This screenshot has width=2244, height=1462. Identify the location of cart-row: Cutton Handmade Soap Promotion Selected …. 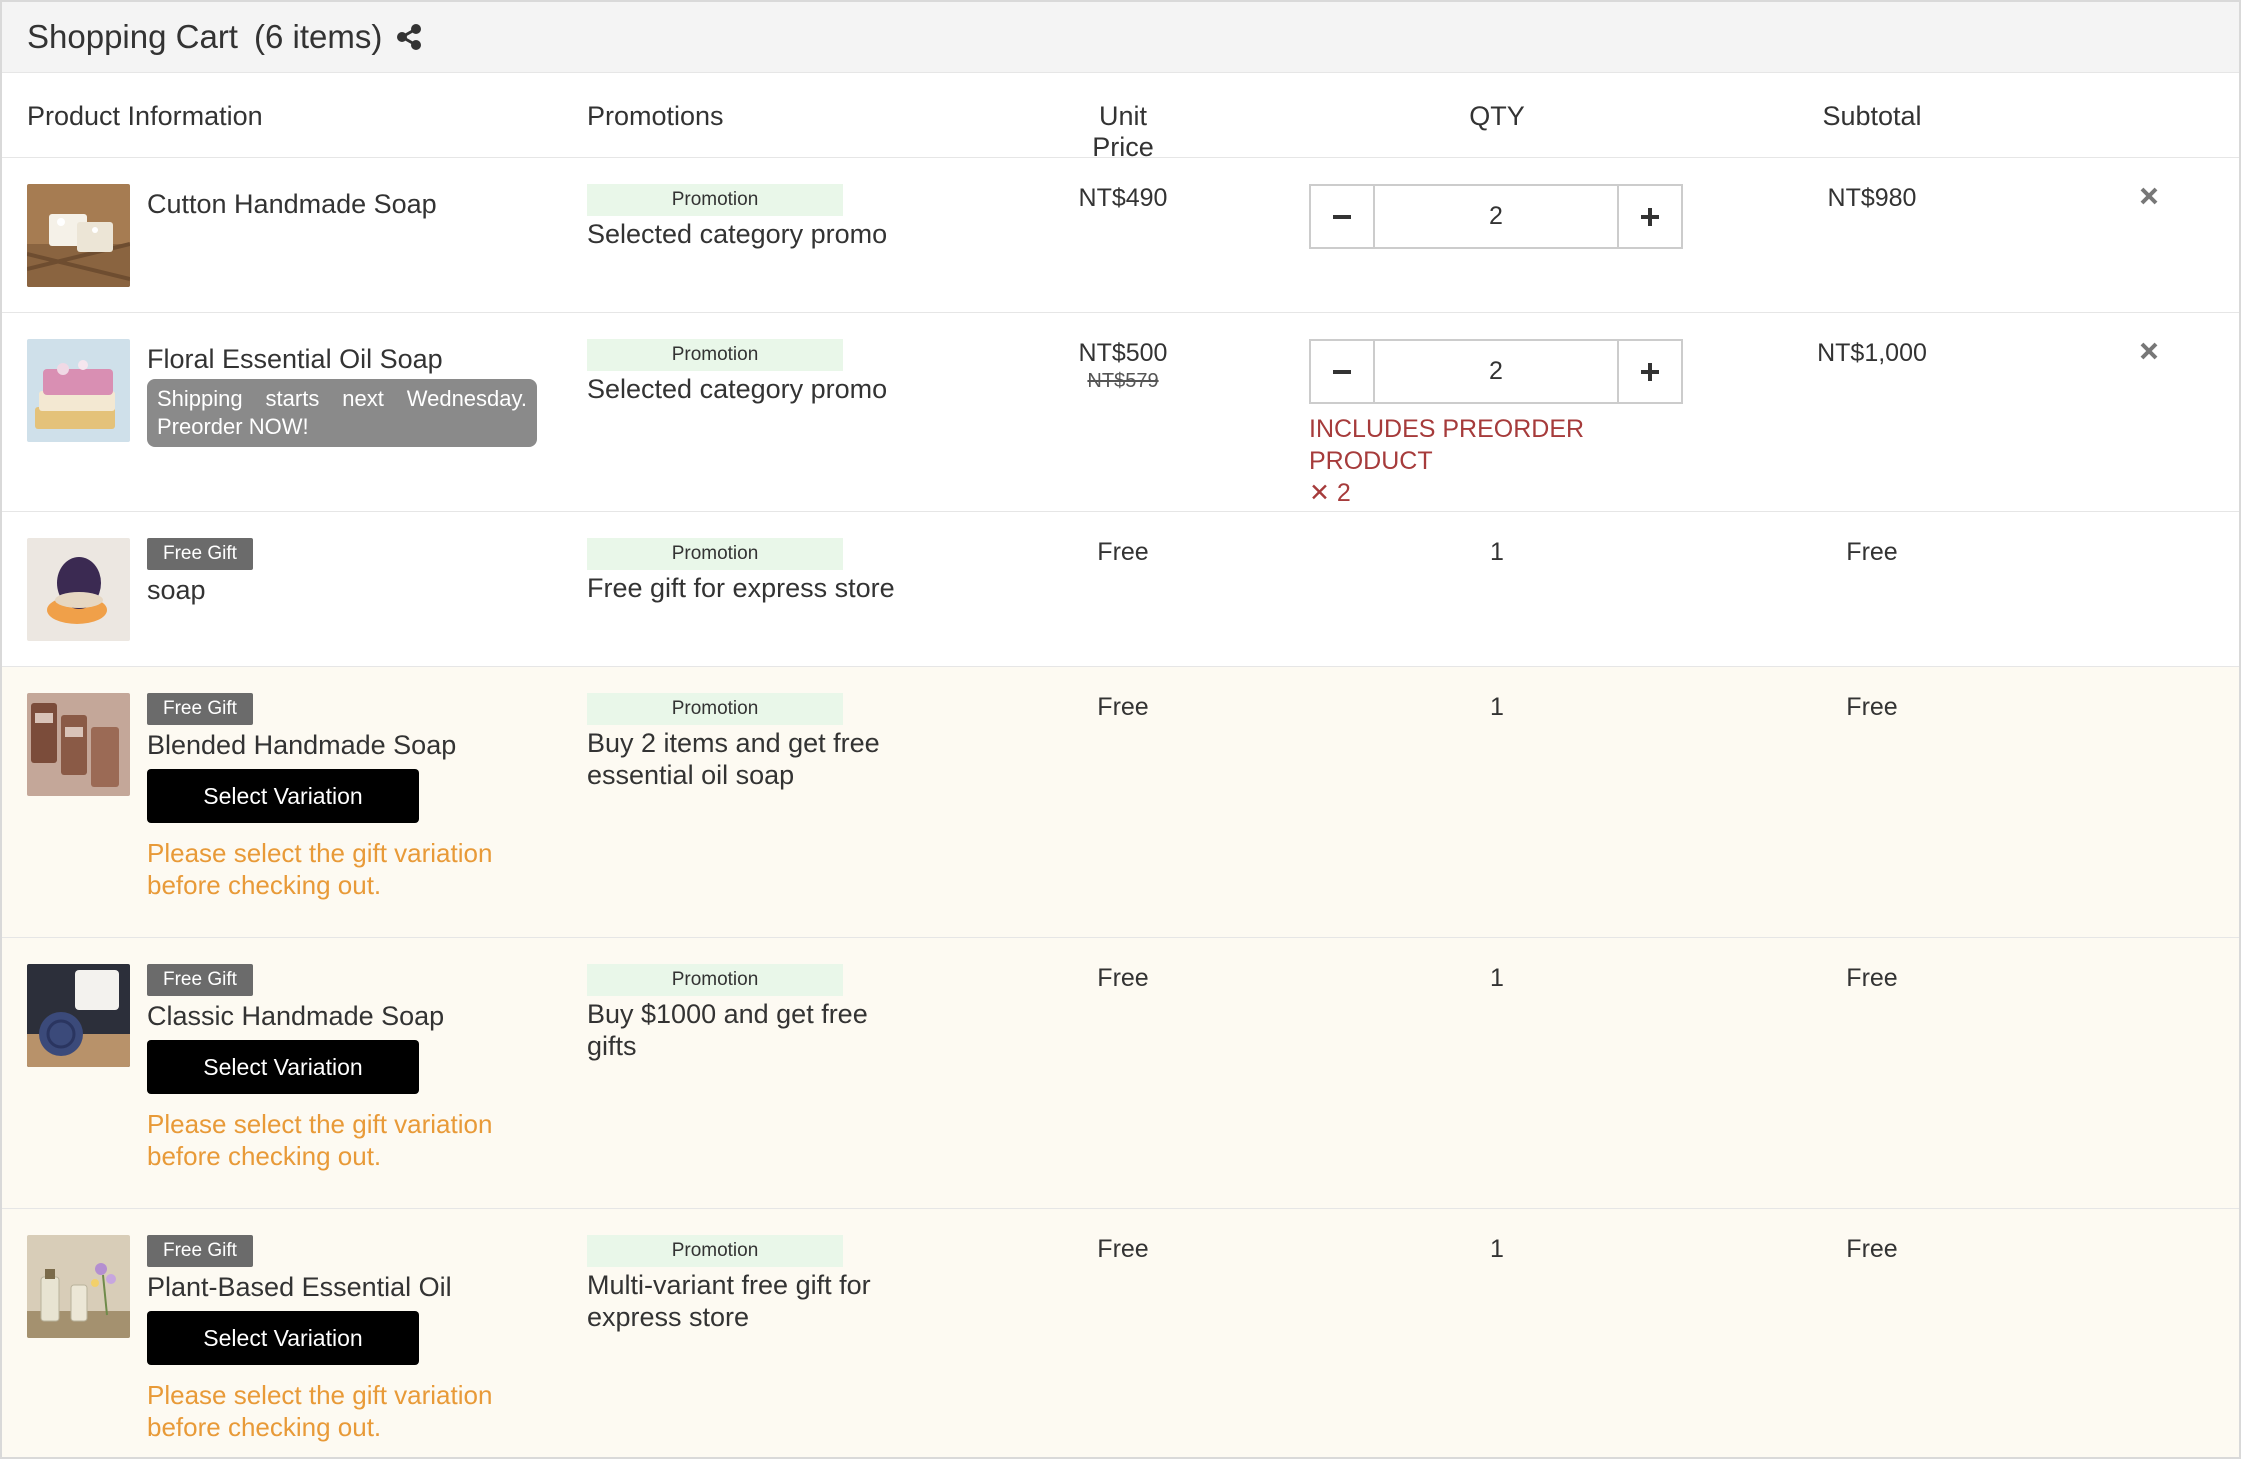
(1120, 235).